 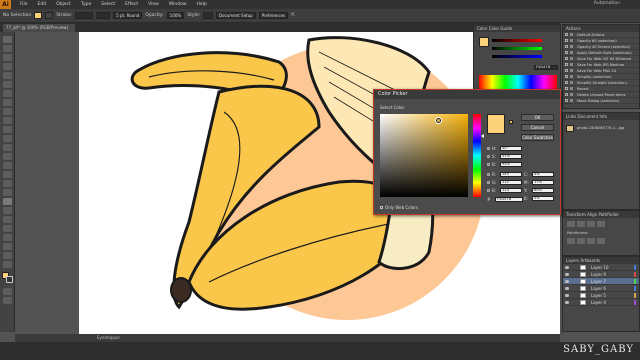 What do you see at coordinates (601, 28) in the screenshot?
I see `actions-panel-tab: Actions` at bounding box center [601, 28].